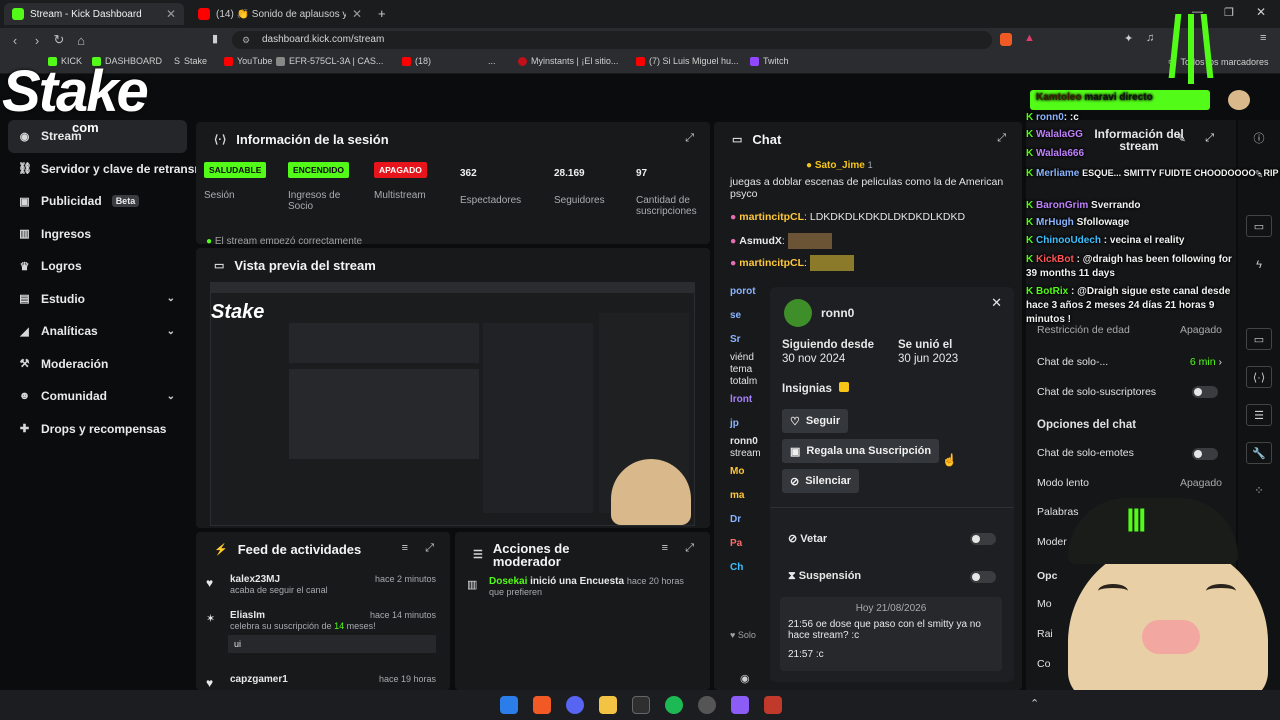 This screenshot has height=720, width=1280. Describe the element at coordinates (97, 201) in the screenshot. I see `sidebar-item-ads: ▣ Publicidad Beta` at that location.